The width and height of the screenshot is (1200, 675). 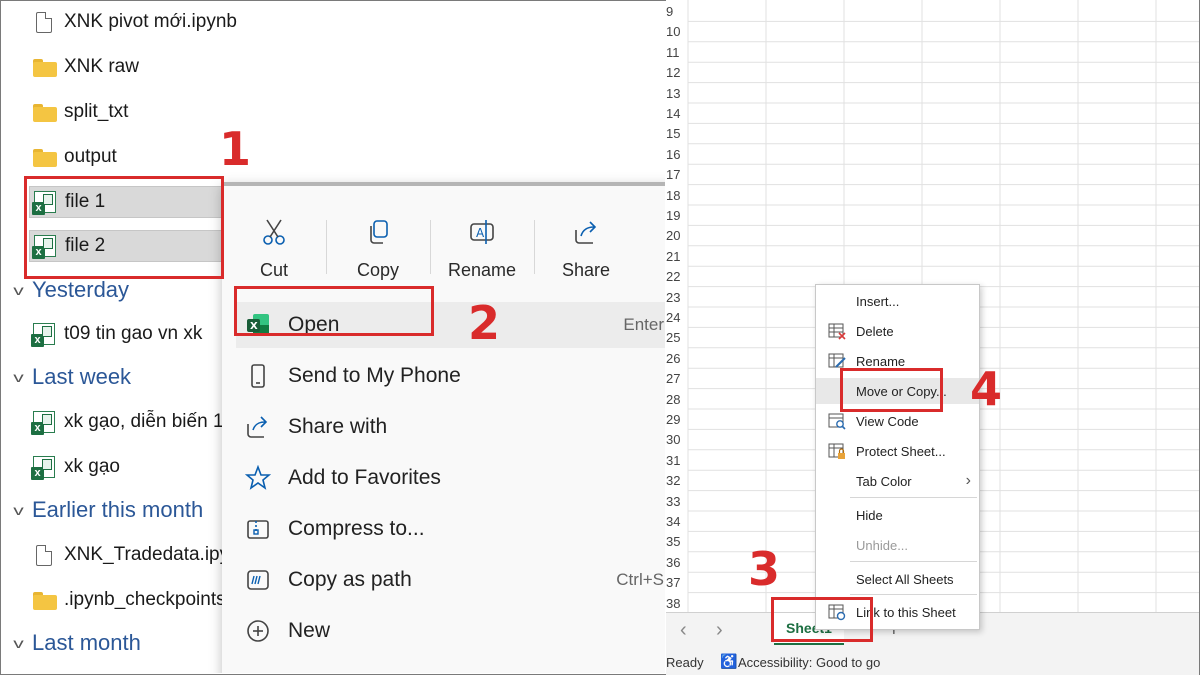 I want to click on share-button: Share, so click(x=586, y=249).